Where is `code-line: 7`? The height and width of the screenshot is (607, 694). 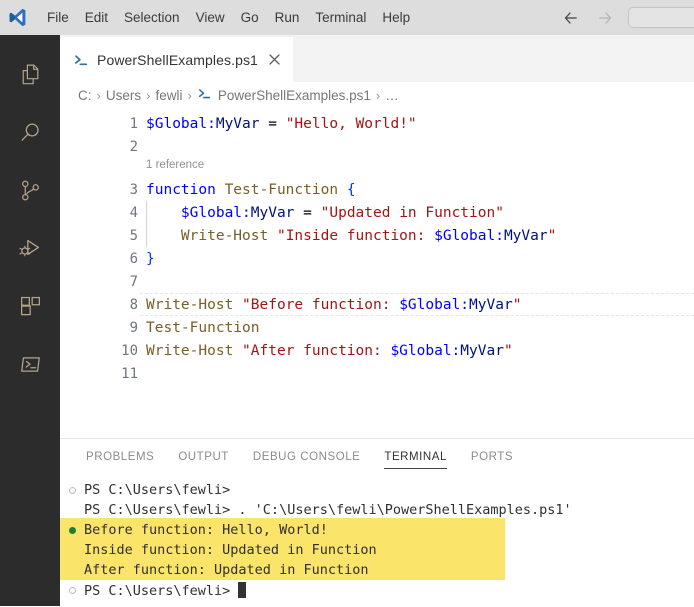
code-line: 7 is located at coordinates (377, 281).